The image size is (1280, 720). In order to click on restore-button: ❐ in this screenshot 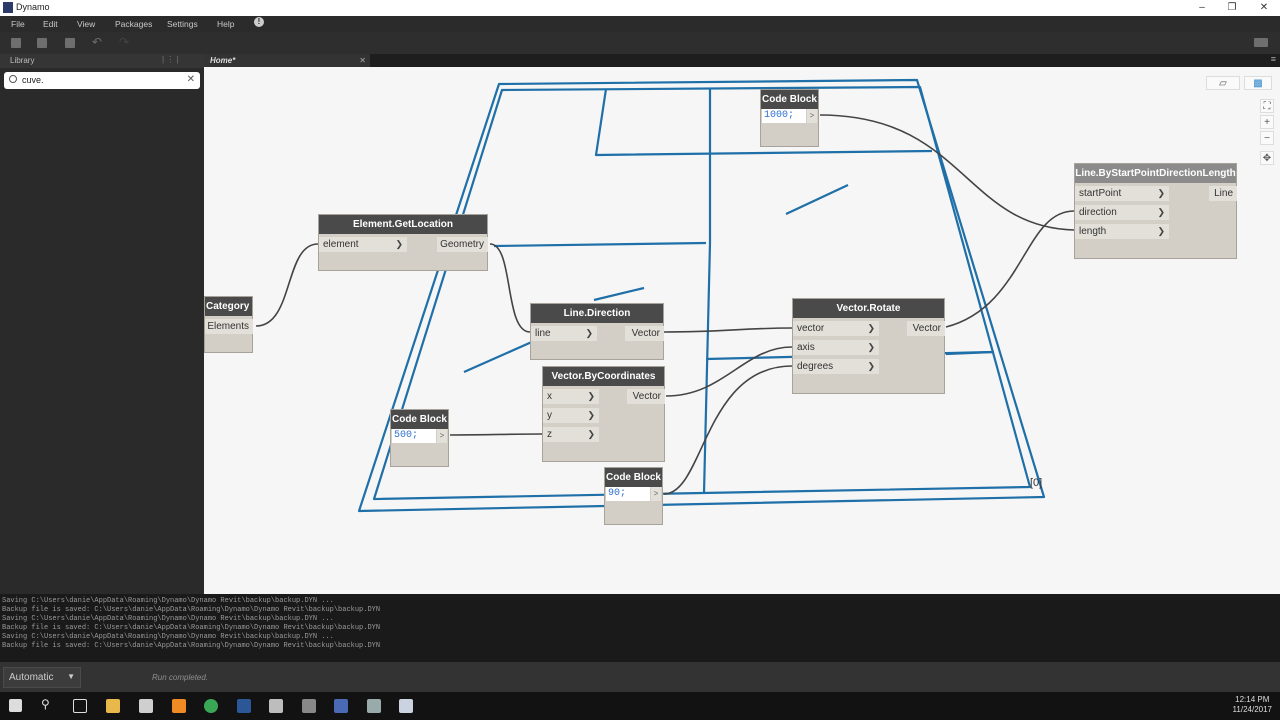, I will do `click(1232, 8)`.